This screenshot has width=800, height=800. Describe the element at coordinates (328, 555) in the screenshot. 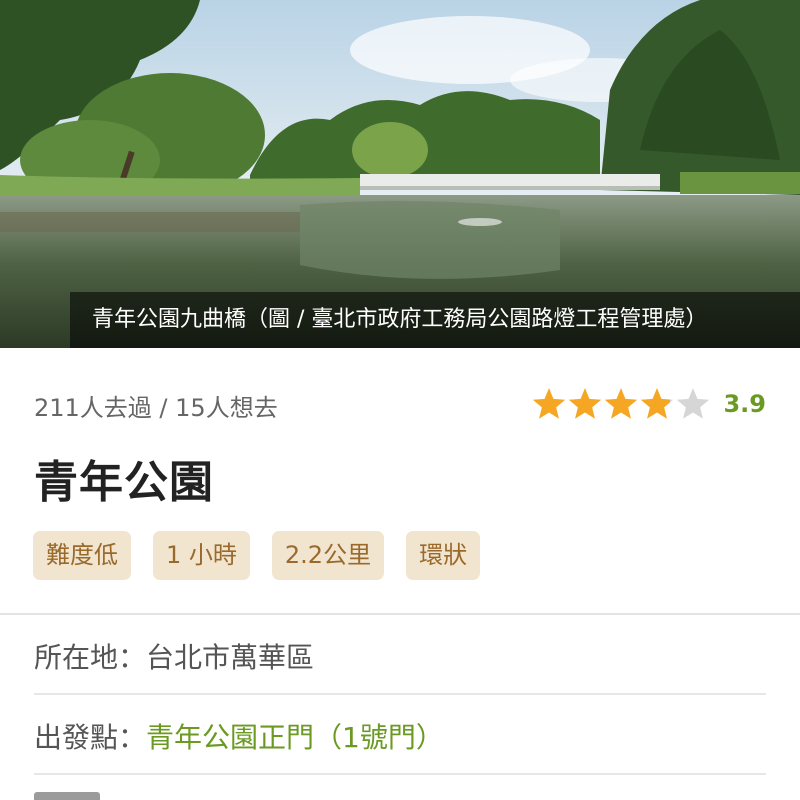

I see `tag-distance: 2.2公里` at that location.